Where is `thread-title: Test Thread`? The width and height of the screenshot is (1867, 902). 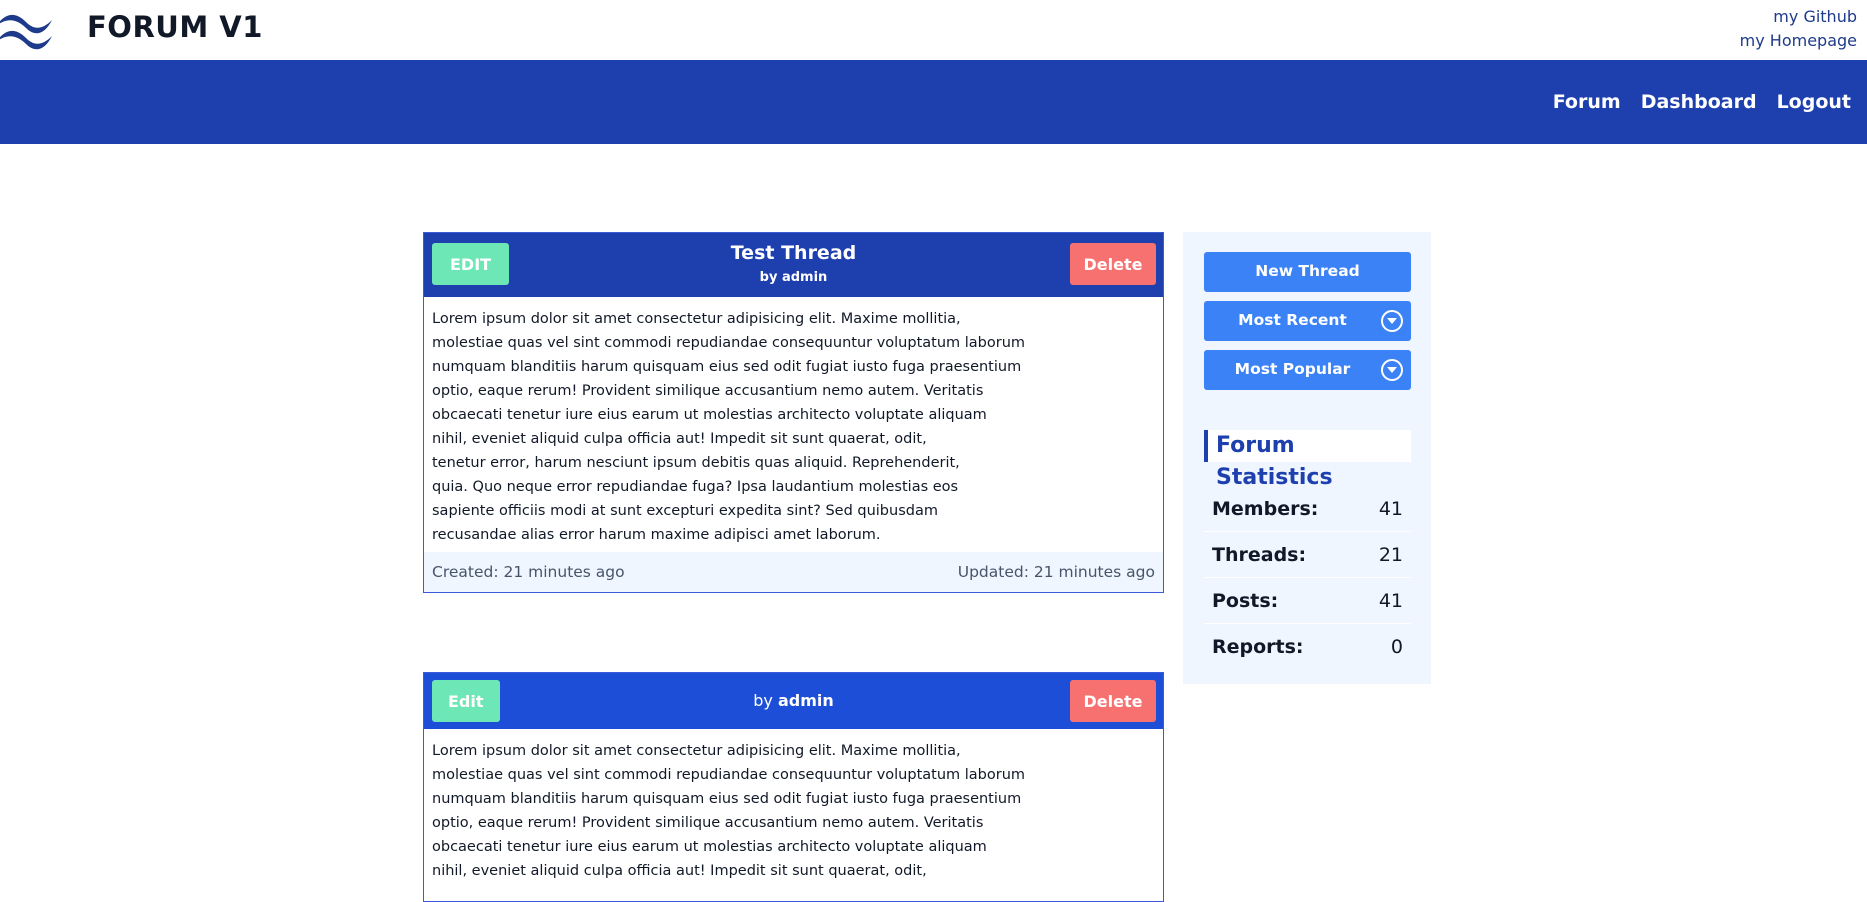 thread-title: Test Thread is located at coordinates (793, 253).